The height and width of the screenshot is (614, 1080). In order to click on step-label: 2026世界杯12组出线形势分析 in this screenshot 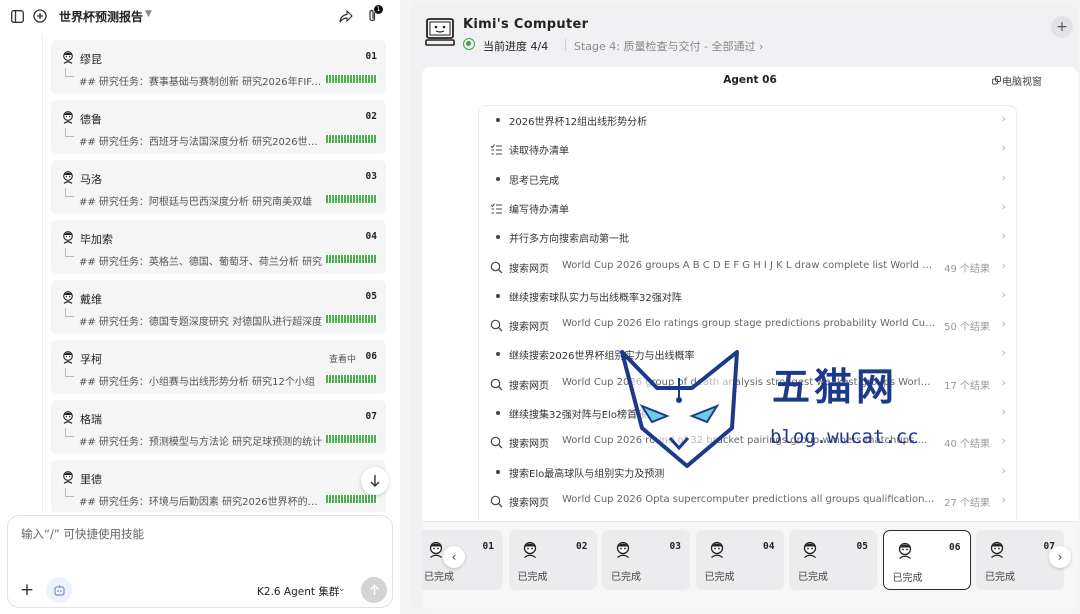, I will do `click(578, 122)`.